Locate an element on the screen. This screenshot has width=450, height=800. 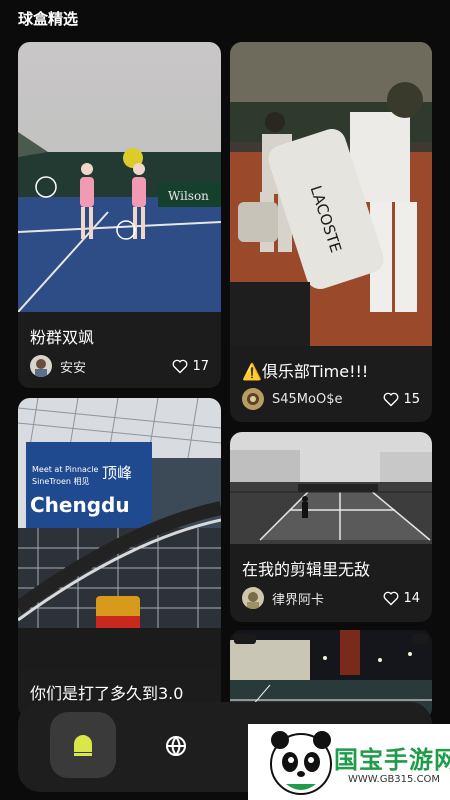
banner-text: Wilson is located at coordinates (188, 196).